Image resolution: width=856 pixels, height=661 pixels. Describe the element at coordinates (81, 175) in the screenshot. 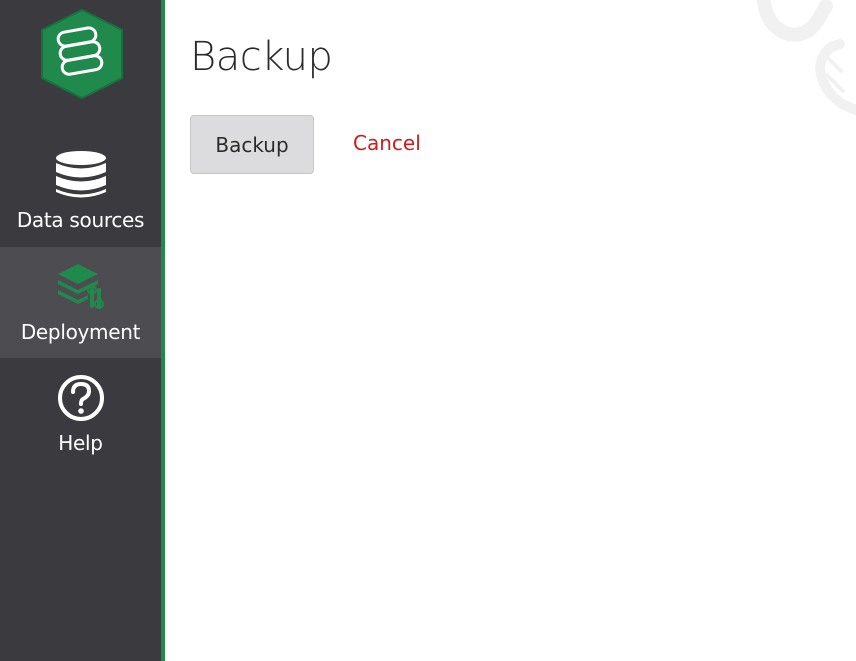

I see `database-icon` at that location.